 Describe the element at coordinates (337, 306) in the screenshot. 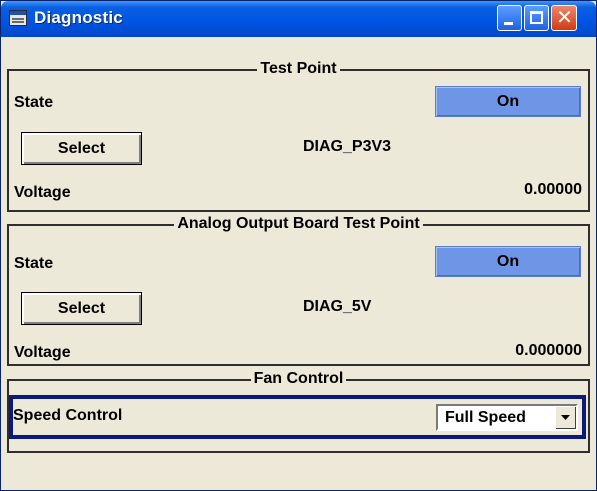

I see `selected-test-point: DIAG_5V` at that location.